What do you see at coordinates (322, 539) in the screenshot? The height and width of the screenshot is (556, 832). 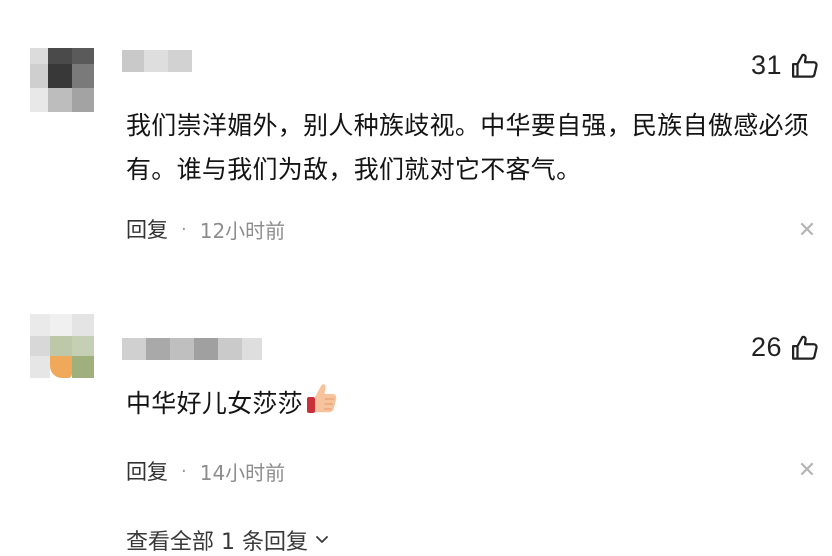 I see `chevron-down-icon` at bounding box center [322, 539].